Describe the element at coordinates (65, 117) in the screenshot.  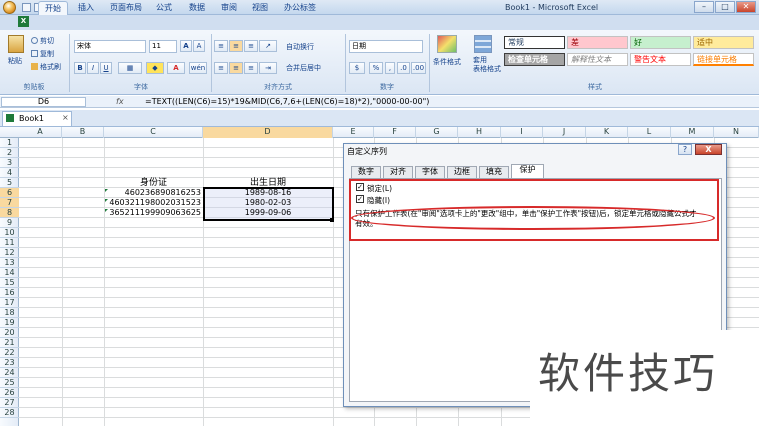
I see `workbook-close-icon: ×` at that location.